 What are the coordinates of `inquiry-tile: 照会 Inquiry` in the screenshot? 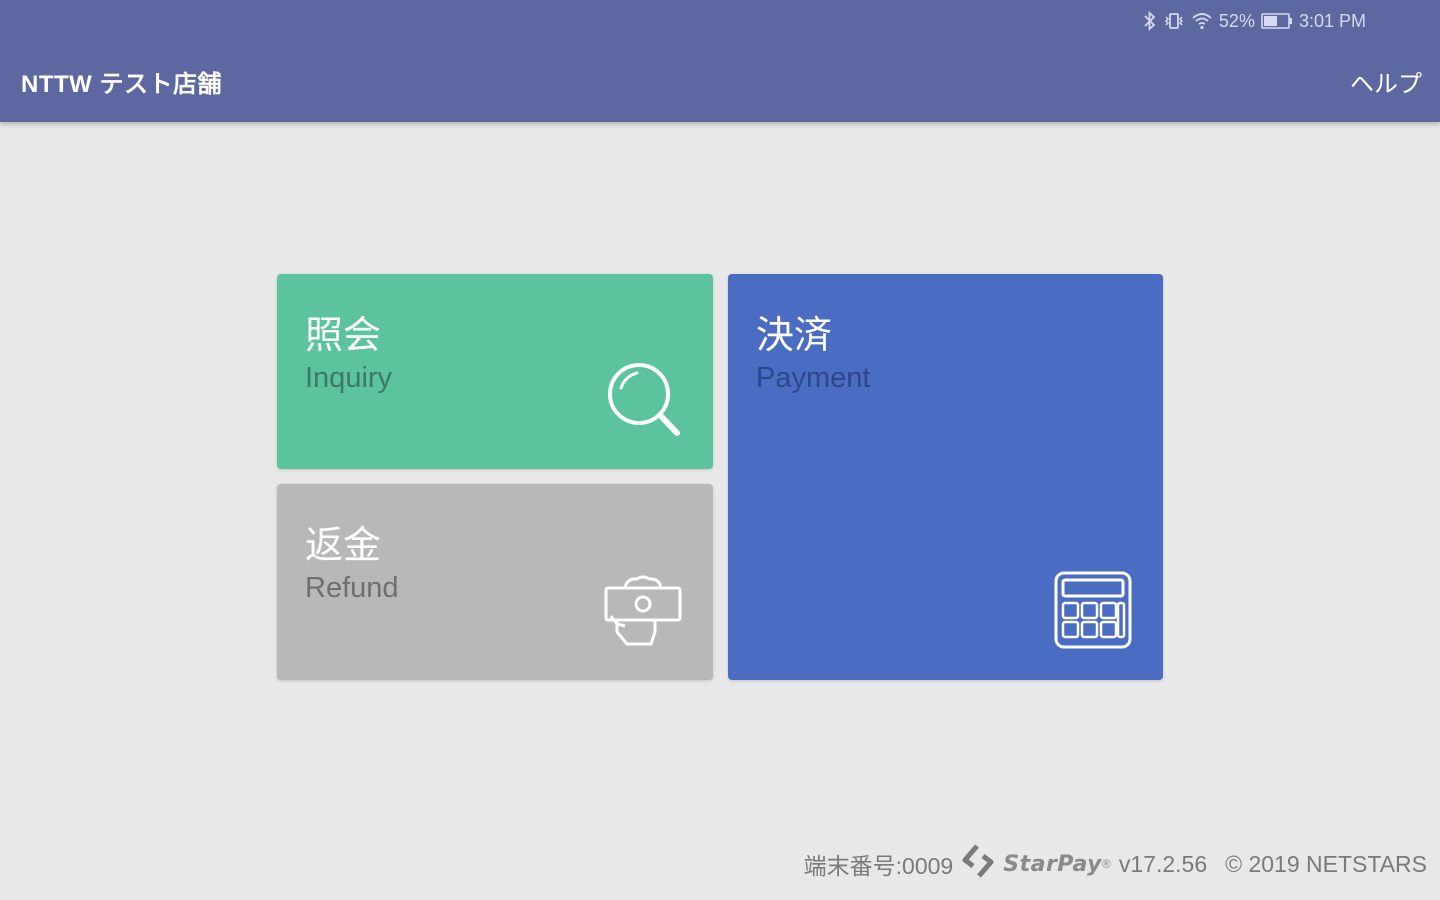 It's located at (495, 371).